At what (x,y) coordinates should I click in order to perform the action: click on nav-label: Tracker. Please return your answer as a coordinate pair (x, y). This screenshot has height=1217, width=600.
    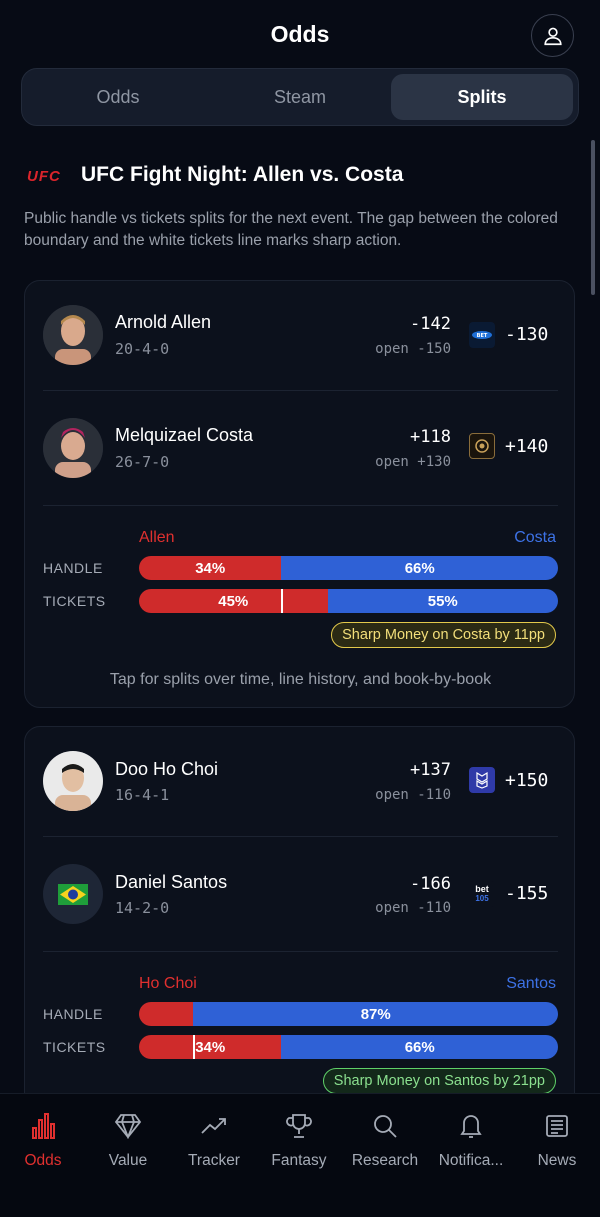
    Looking at the image, I should click on (214, 1160).